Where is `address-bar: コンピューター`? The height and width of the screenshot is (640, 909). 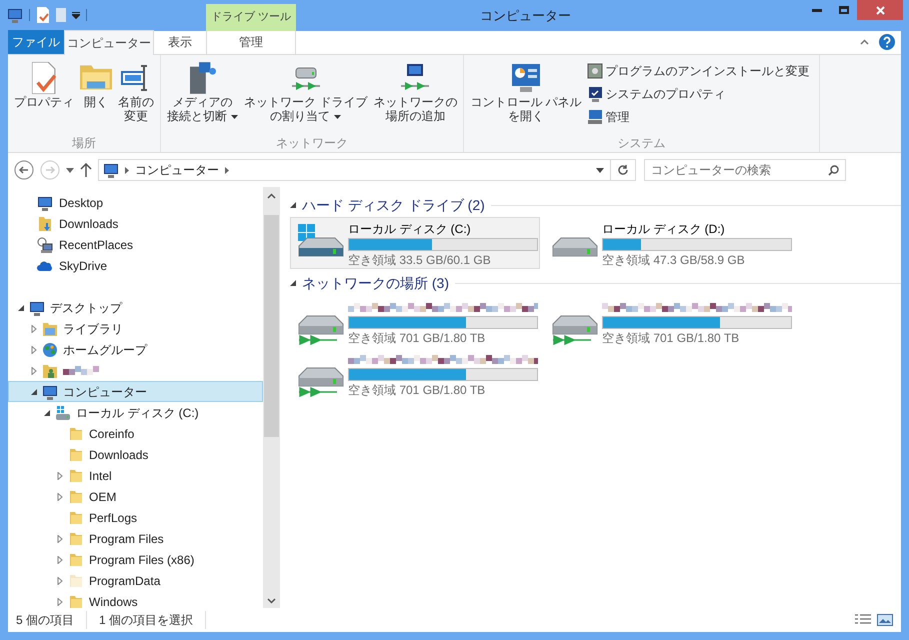
address-bar: コンピューター is located at coordinates (367, 170).